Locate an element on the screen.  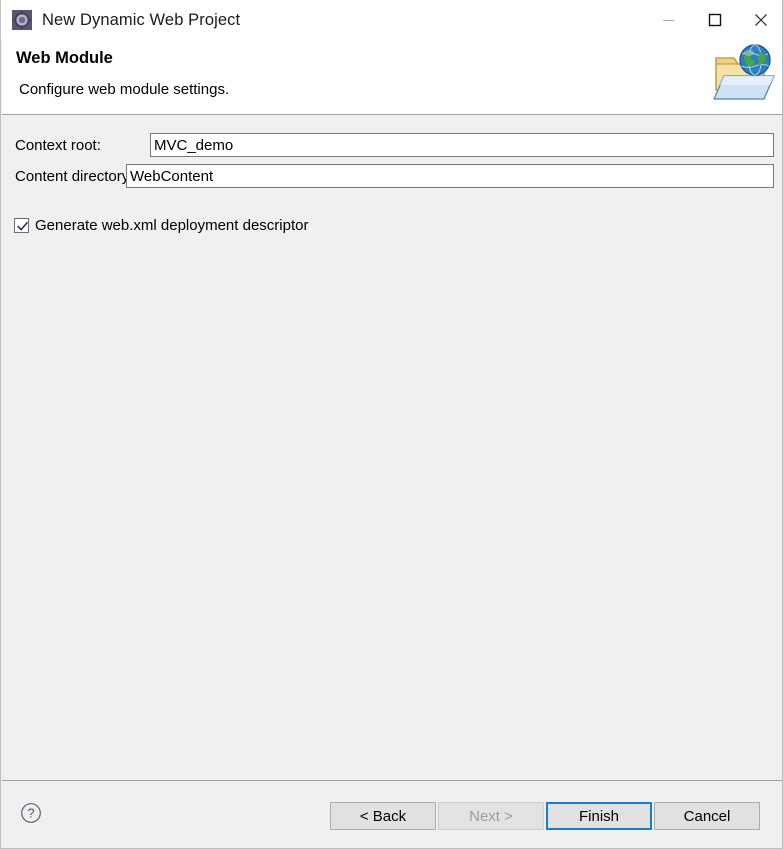
dialog-footer: ? < Back Next > Finish Cancel is located at coordinates (392, 814).